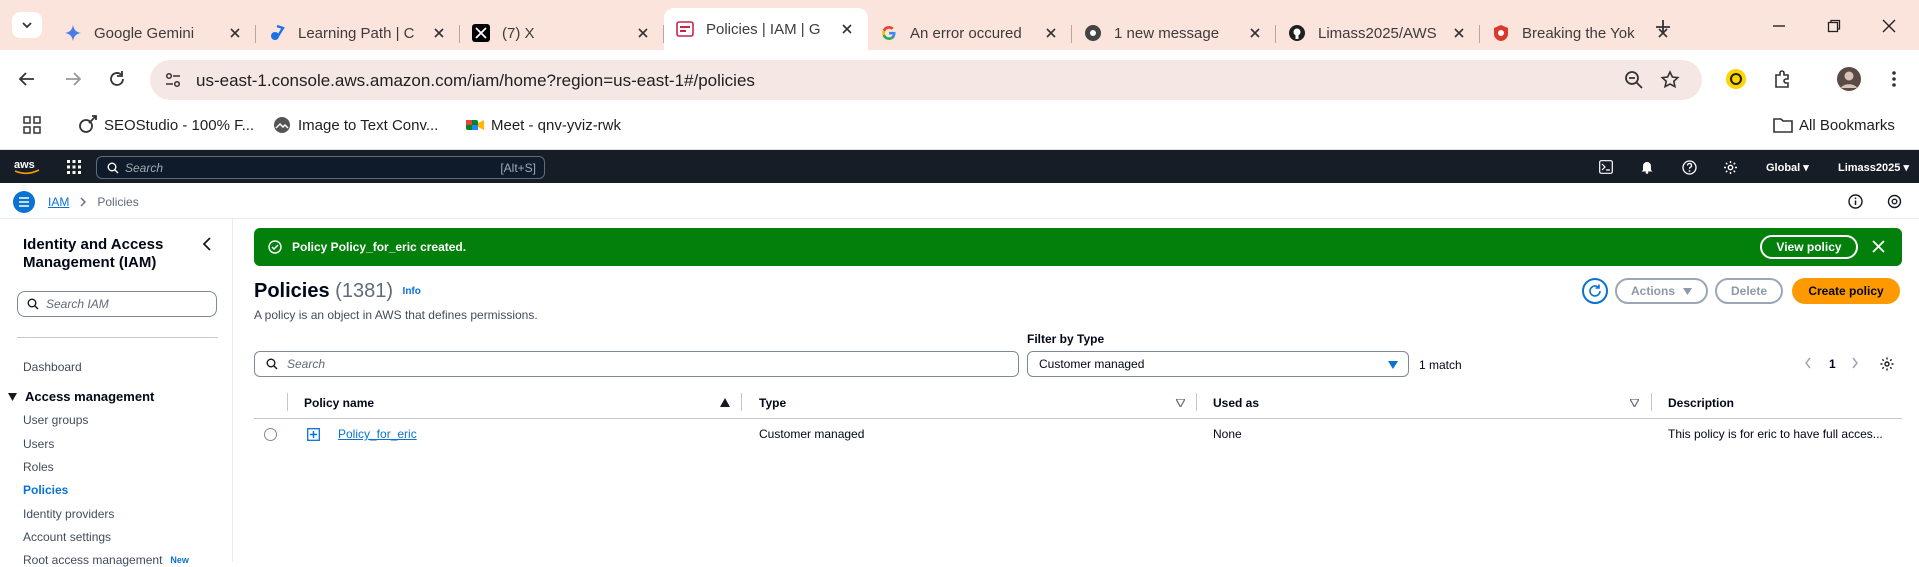 The image size is (1919, 567). Describe the element at coordinates (88, 125) in the screenshot. I see `seo-icon` at that location.